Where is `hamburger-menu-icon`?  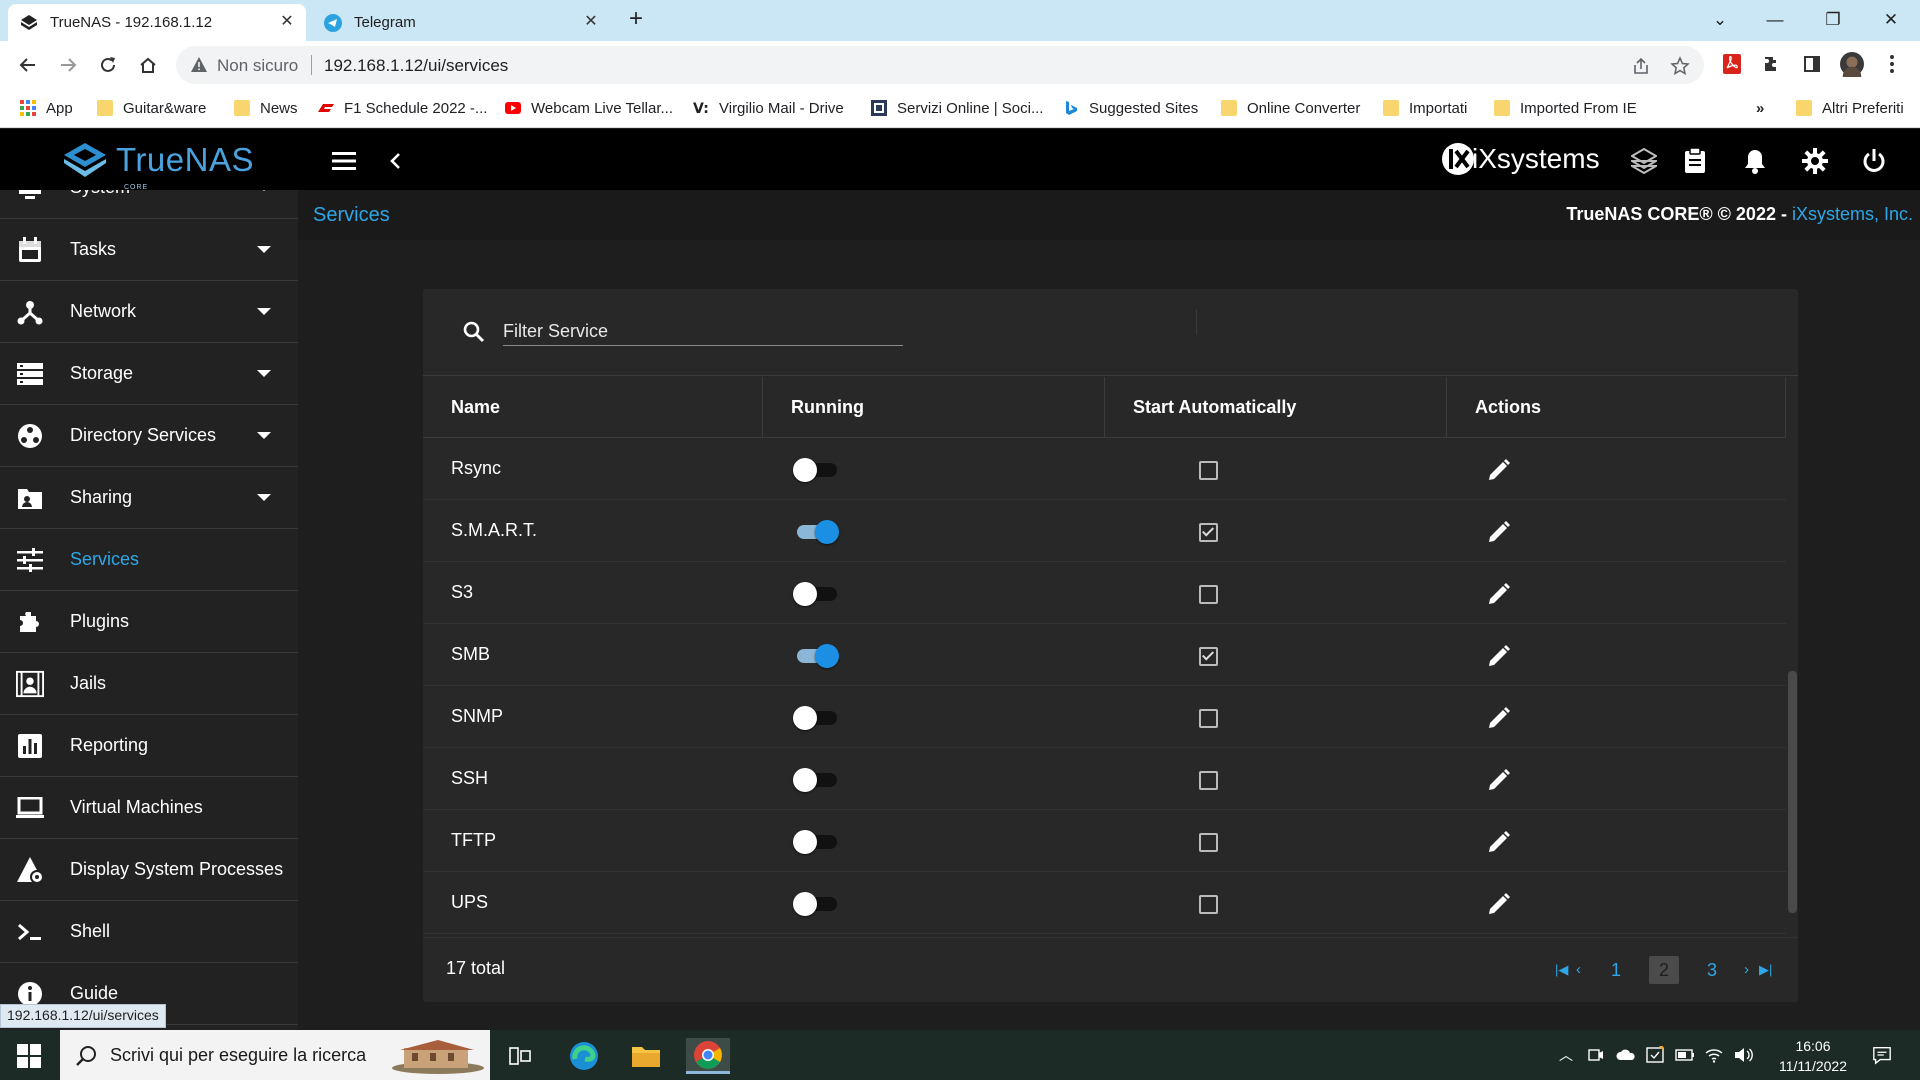 hamburger-menu-icon is located at coordinates (344, 161).